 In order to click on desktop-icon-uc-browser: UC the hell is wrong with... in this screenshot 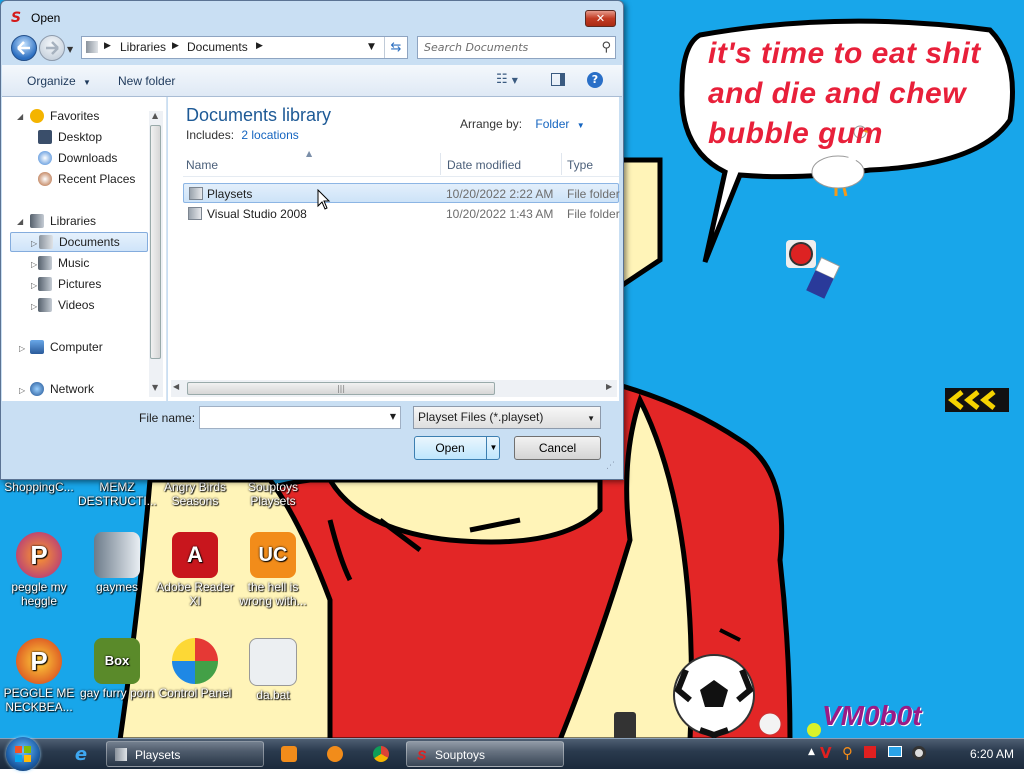, I will do `click(273, 570)`.